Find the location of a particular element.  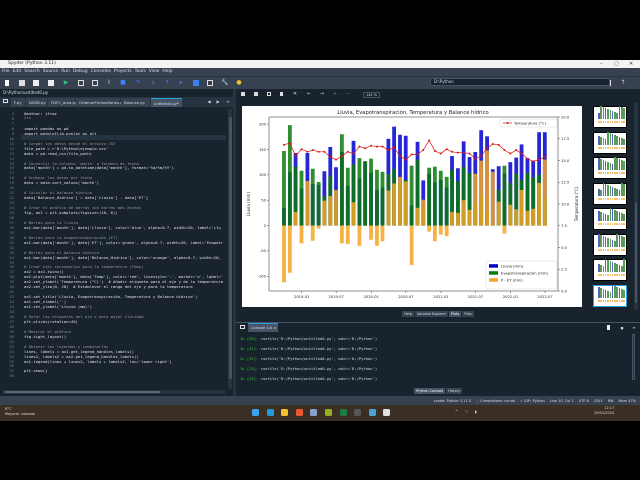

console-options-icon: ≡ is located at coordinates (634, 328).